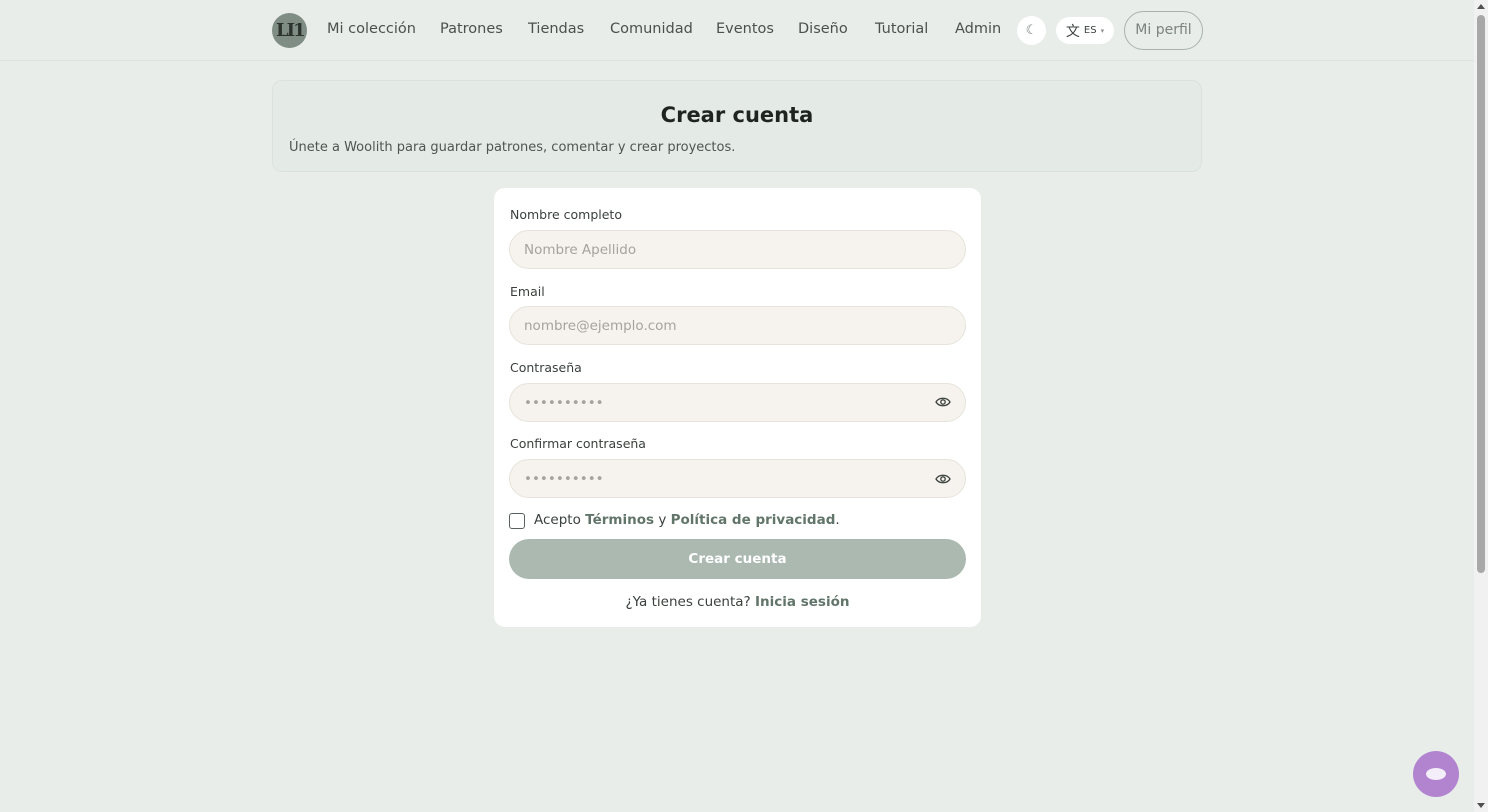  Describe the element at coordinates (737, 249) in the screenshot. I see `full-name-field` at that location.